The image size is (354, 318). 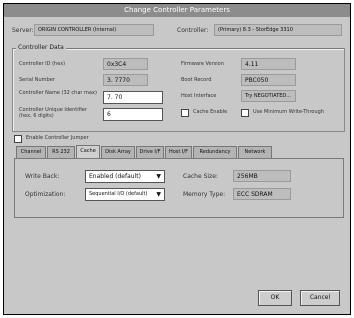 I want to click on write-back-value: Enabled (default), so click(x=115, y=176).